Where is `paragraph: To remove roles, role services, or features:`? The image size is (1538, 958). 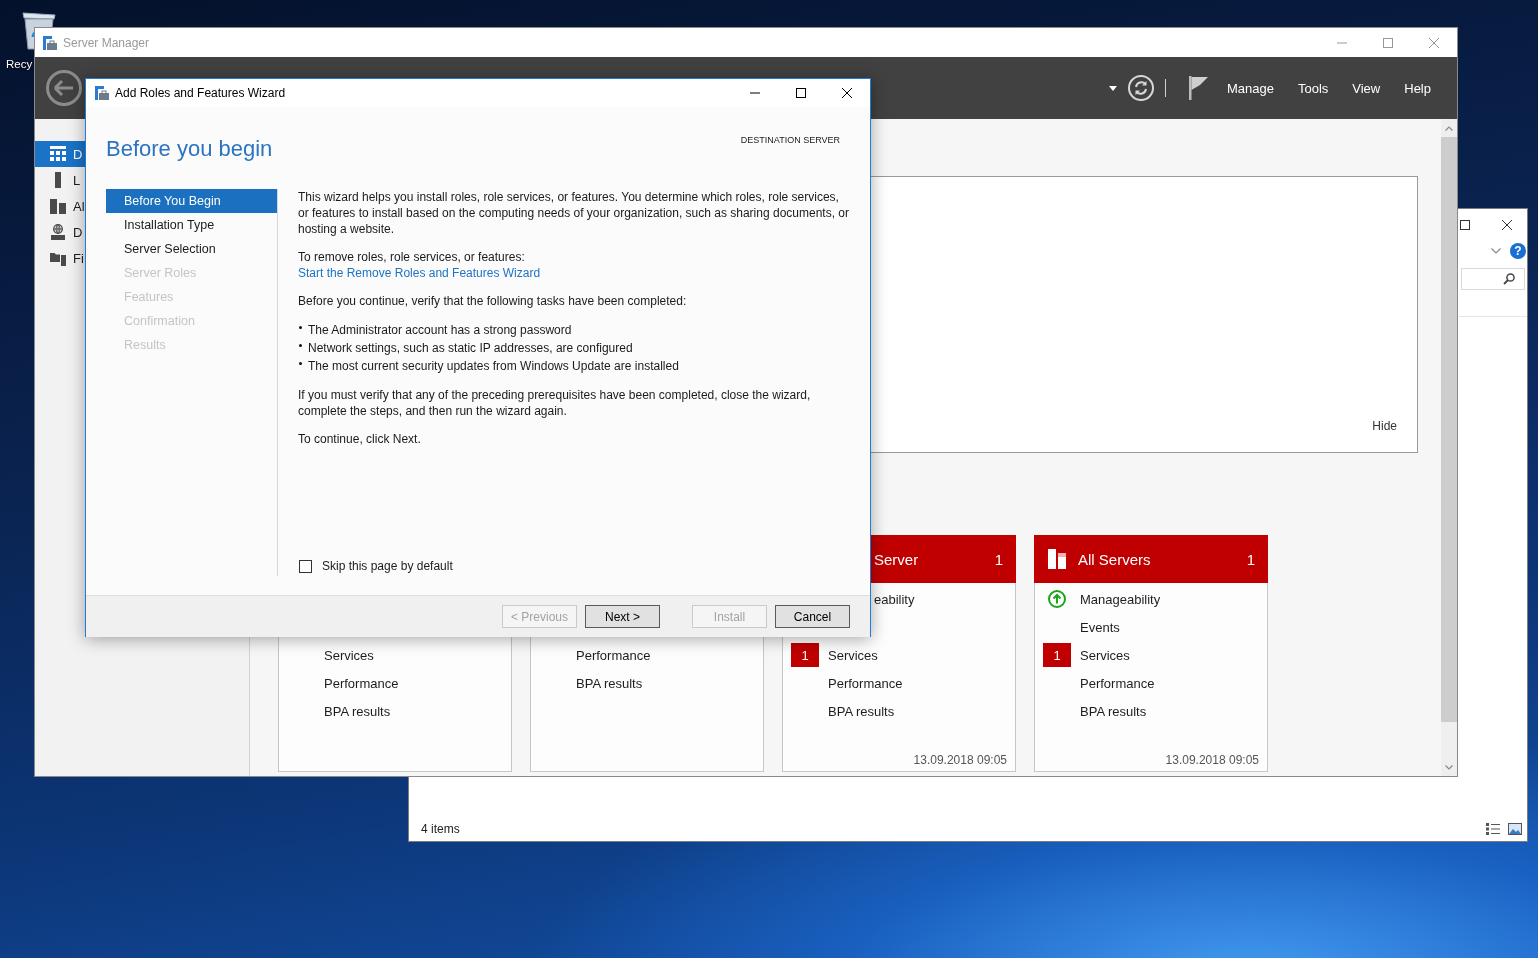 paragraph: To remove roles, role services, or features: is located at coordinates (411, 257).